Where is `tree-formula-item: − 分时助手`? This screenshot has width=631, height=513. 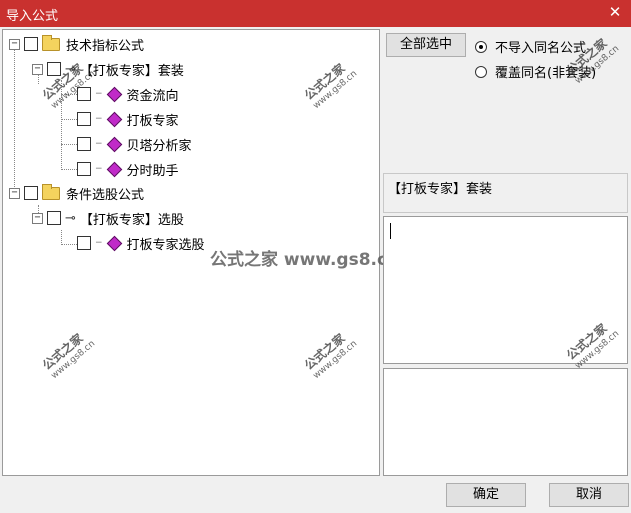
tree-formula-item: − 分时助手 is located at coordinates (128, 169).